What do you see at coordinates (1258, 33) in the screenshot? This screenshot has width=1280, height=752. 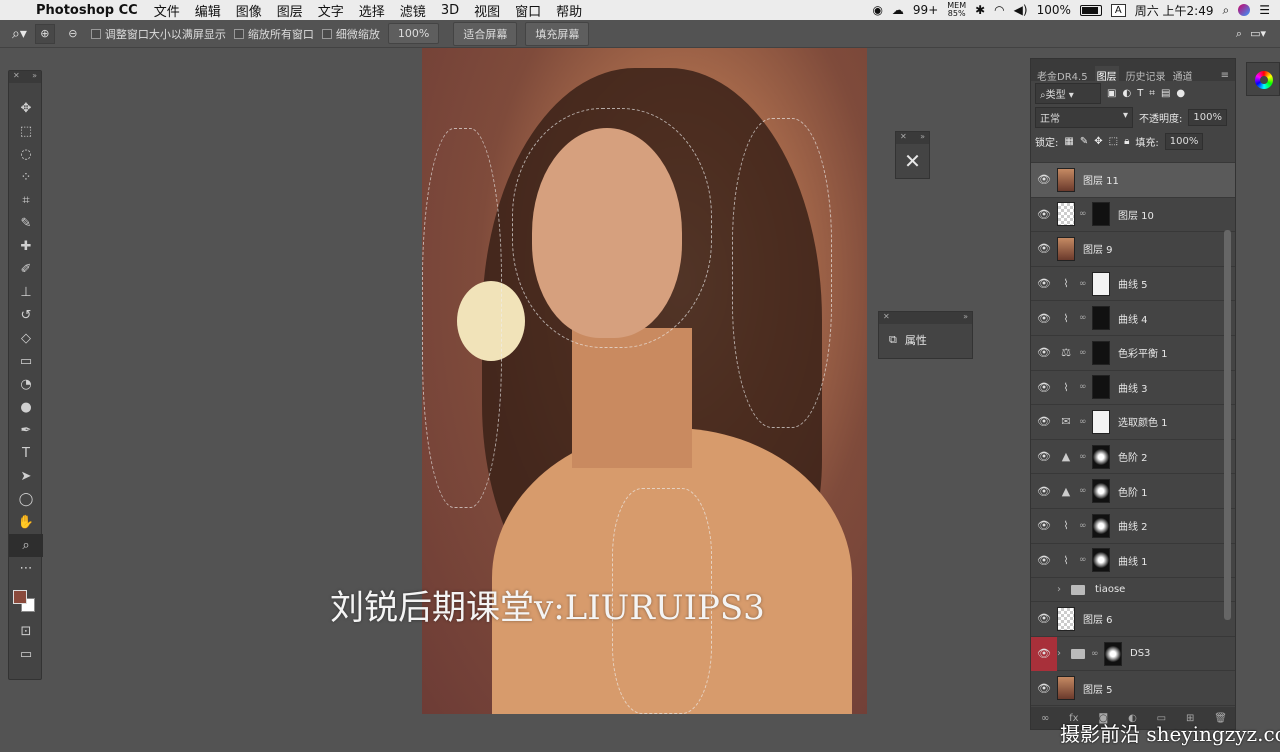 I see `workspace-icon: ▭▾` at bounding box center [1258, 33].